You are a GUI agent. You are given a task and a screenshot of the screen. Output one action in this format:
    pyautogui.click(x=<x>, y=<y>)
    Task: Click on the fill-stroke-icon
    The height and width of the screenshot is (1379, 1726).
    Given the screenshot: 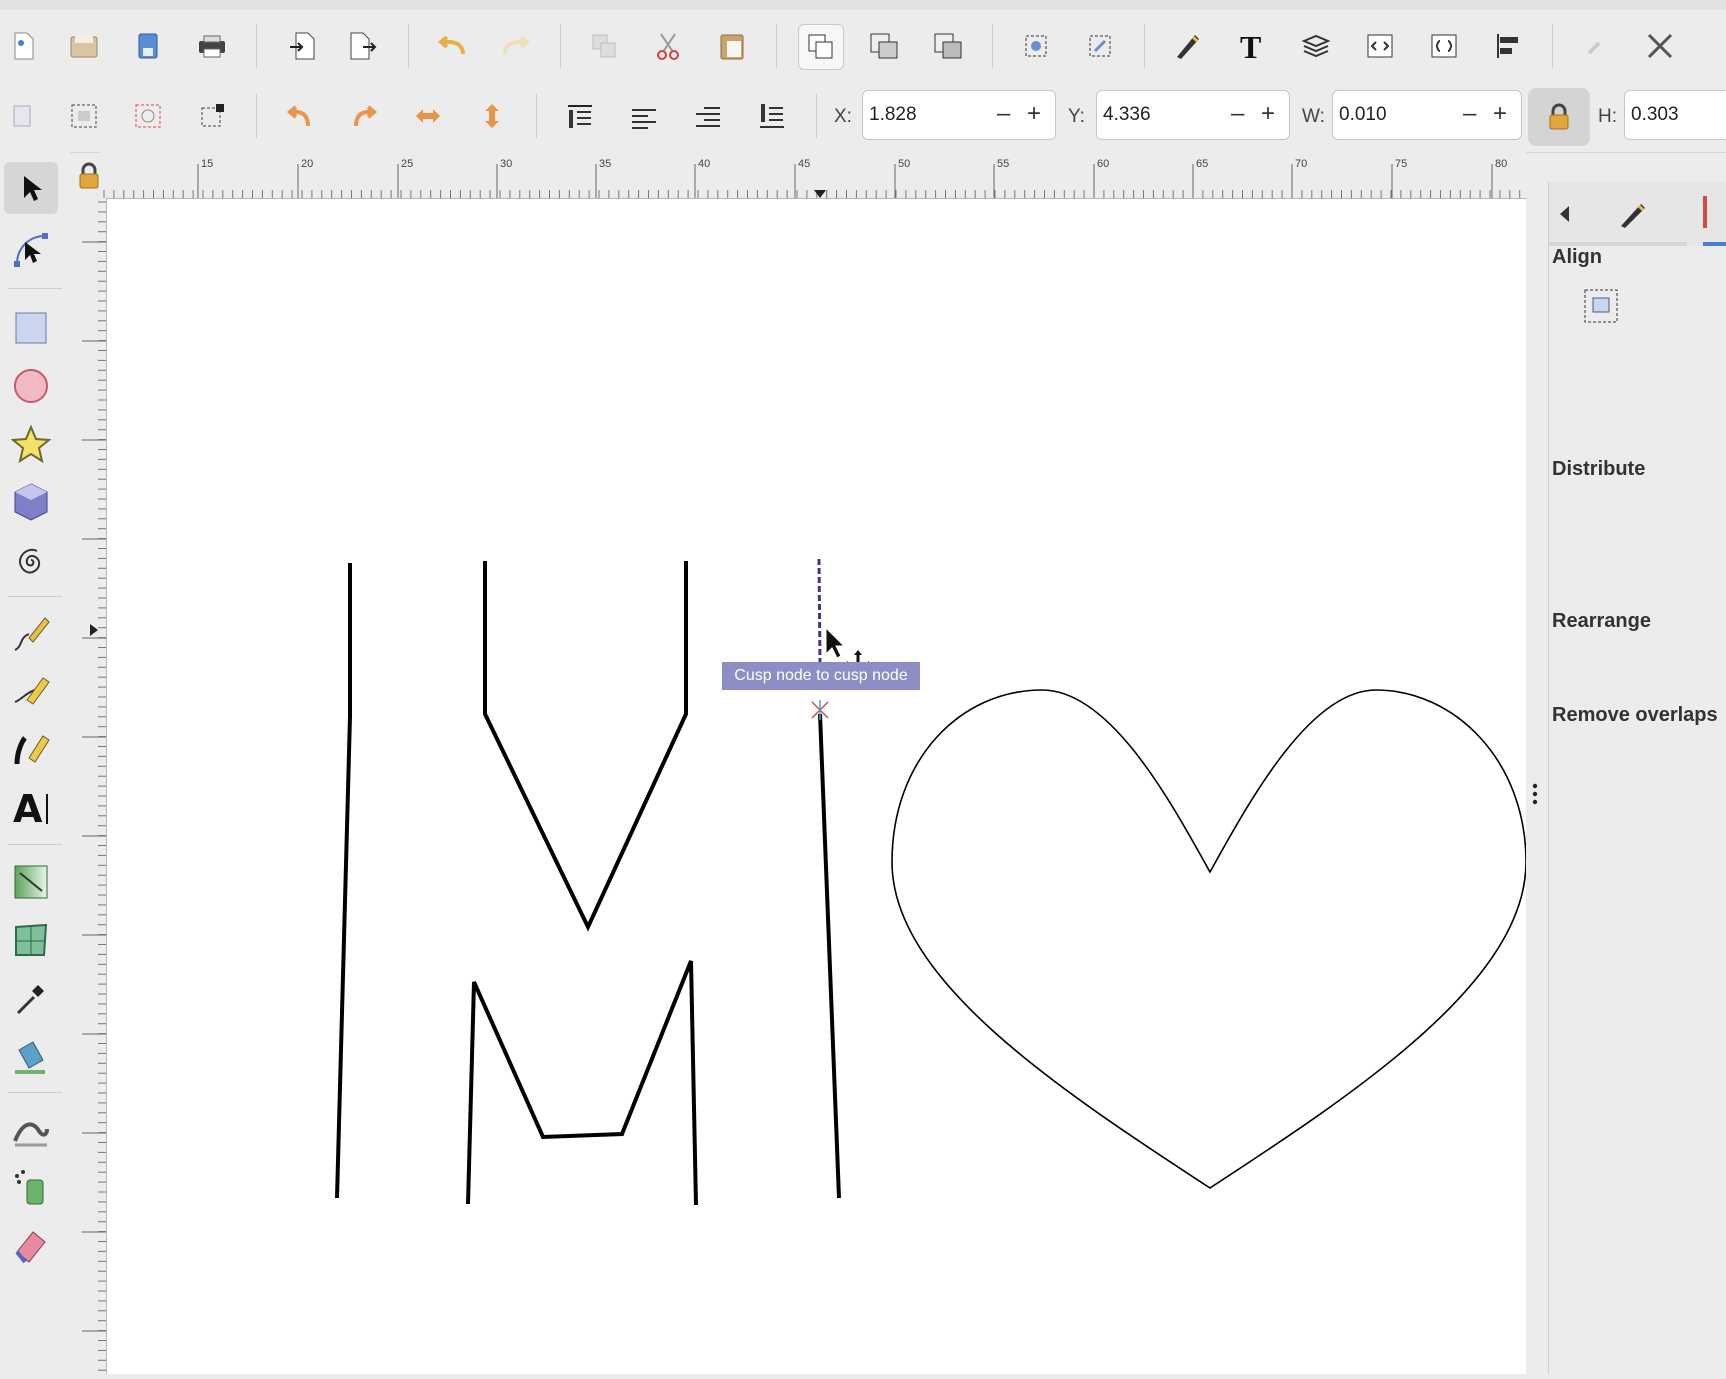 What is the action you would take?
    pyautogui.click(x=1188, y=46)
    